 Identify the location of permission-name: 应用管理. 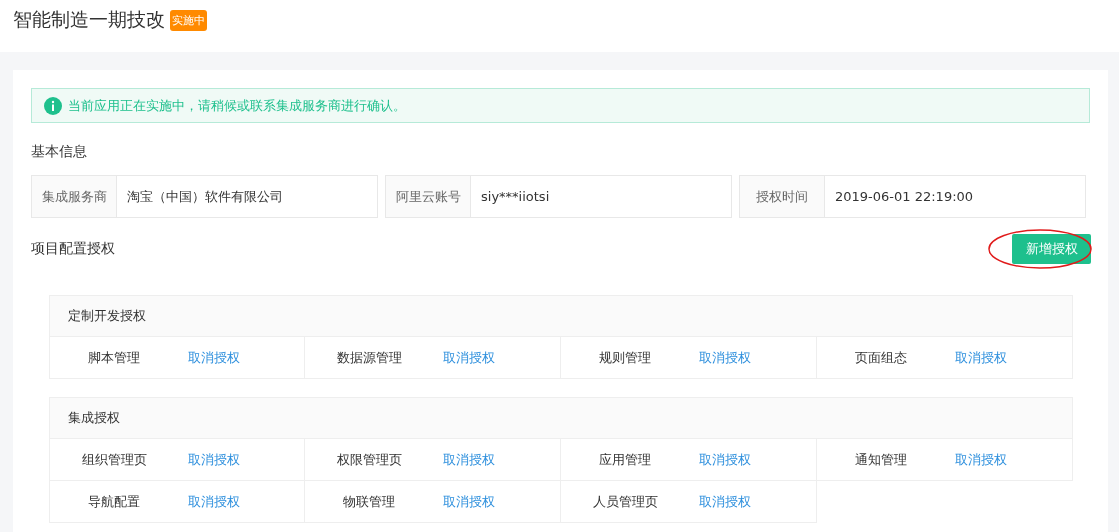
(625, 459).